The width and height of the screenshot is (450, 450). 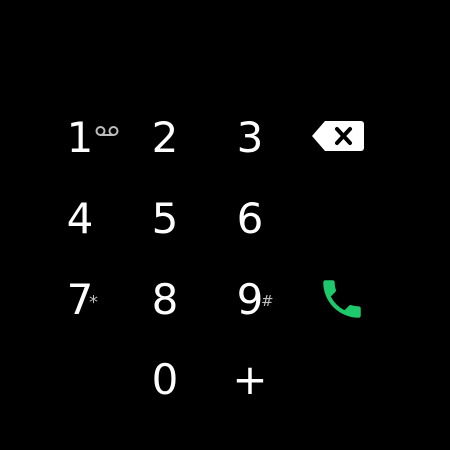 I want to click on key-6-digit: 6, so click(x=250, y=218).